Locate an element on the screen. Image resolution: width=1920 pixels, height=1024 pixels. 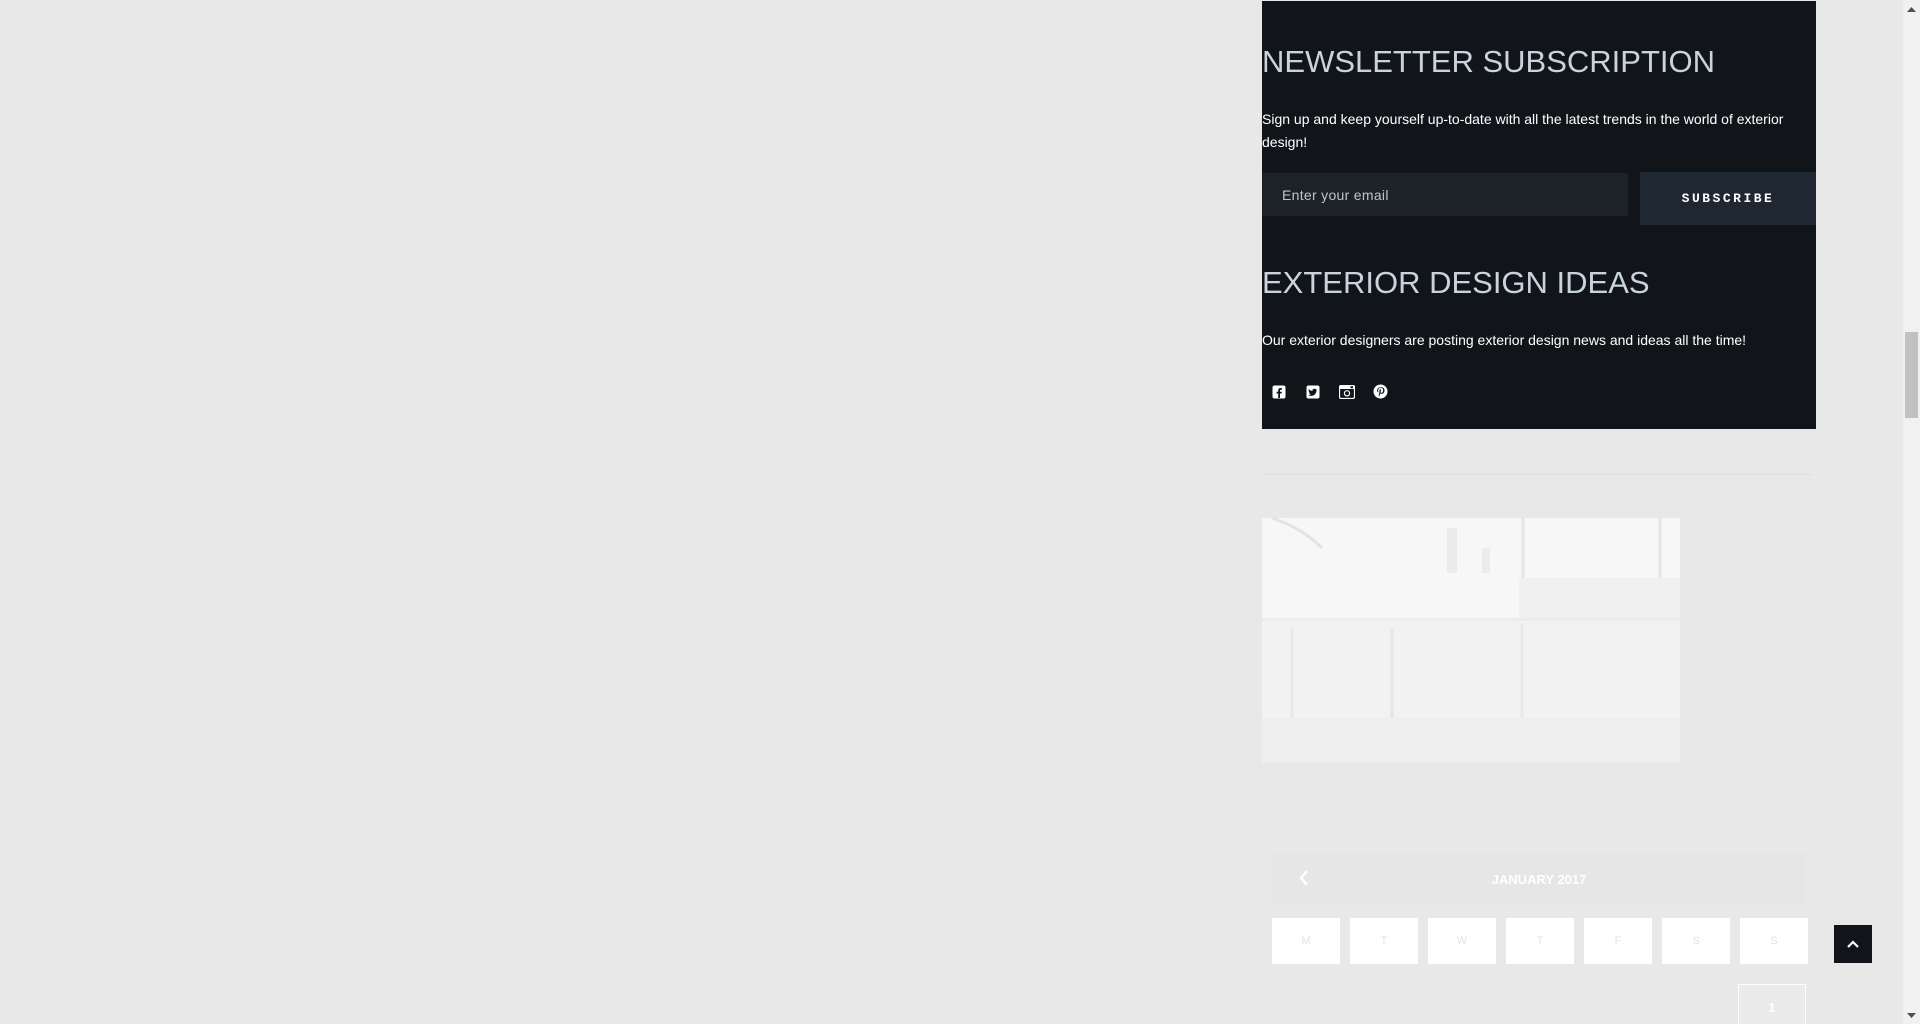
instagram-icon is located at coordinates (1346, 391).